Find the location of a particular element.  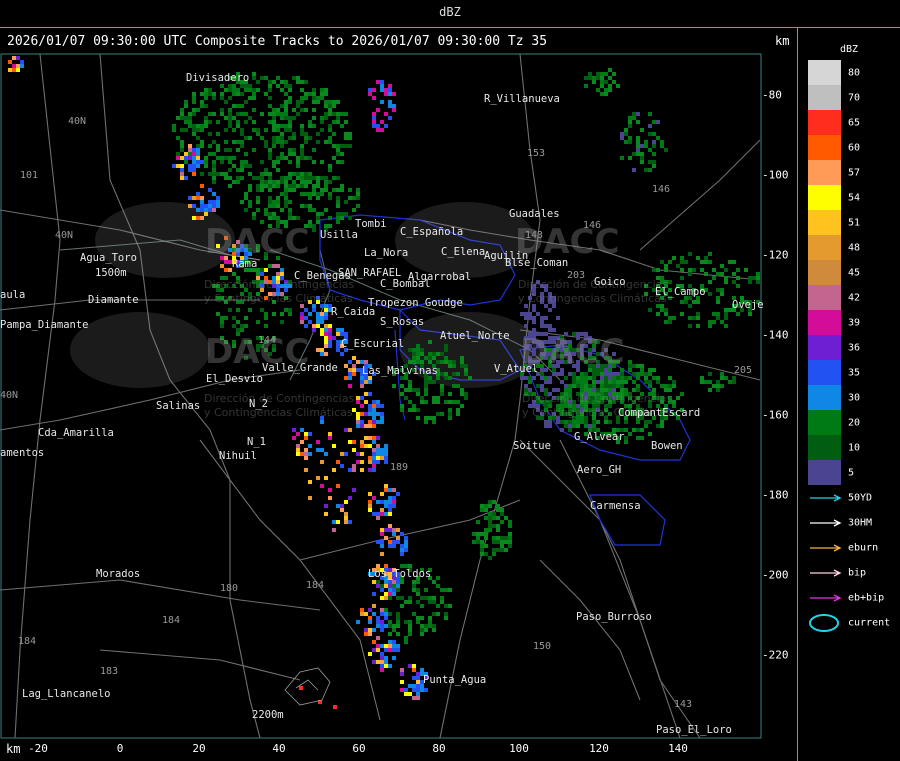

watermark-logo: DACC is located at coordinates (257, 242).